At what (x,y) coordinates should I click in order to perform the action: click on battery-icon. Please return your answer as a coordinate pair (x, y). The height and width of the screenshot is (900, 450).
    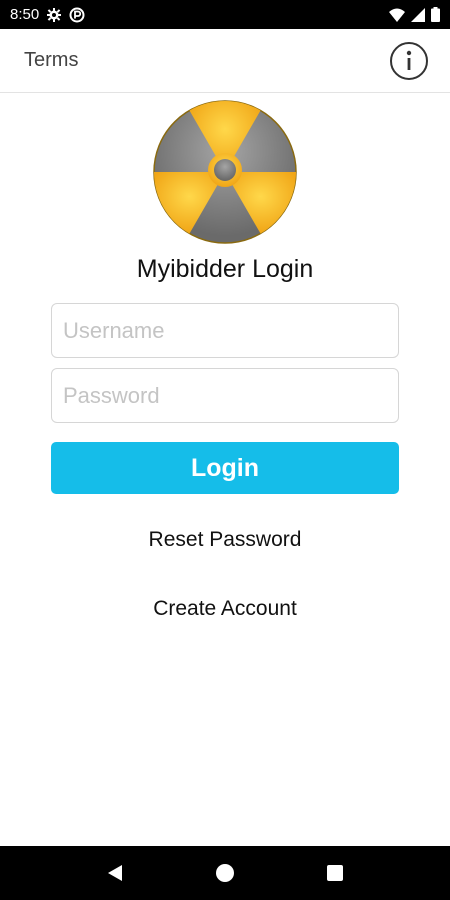
    Looking at the image, I should click on (435, 14).